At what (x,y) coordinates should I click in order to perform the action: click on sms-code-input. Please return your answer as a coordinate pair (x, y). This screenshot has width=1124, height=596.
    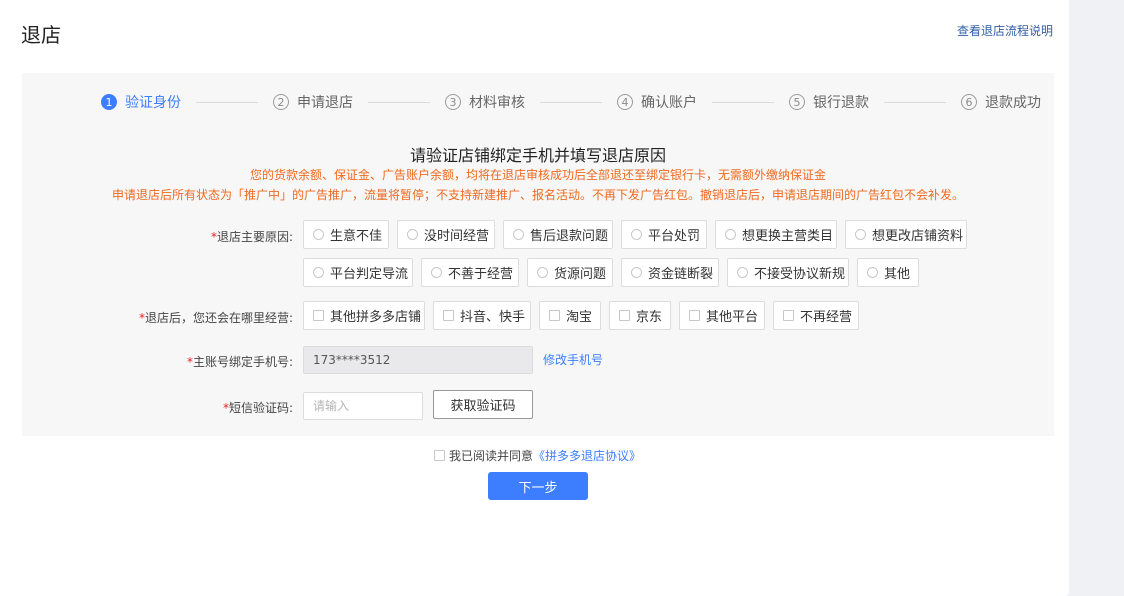
    Looking at the image, I should click on (363, 406).